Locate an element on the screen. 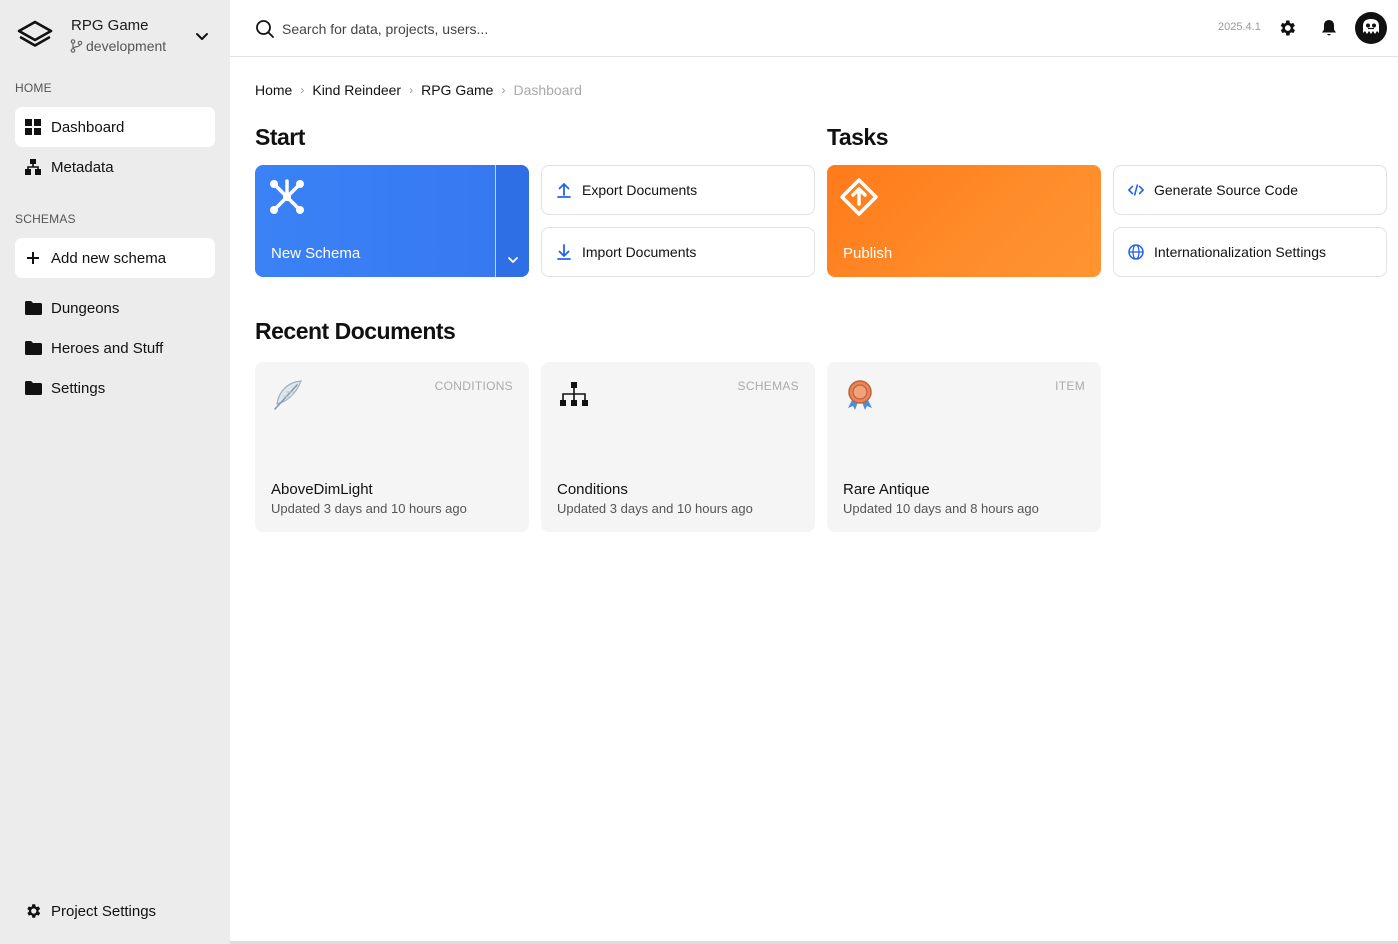 Image resolution: width=1398 pixels, height=944 pixels. schema-branch-icon is located at coordinates (287, 196).